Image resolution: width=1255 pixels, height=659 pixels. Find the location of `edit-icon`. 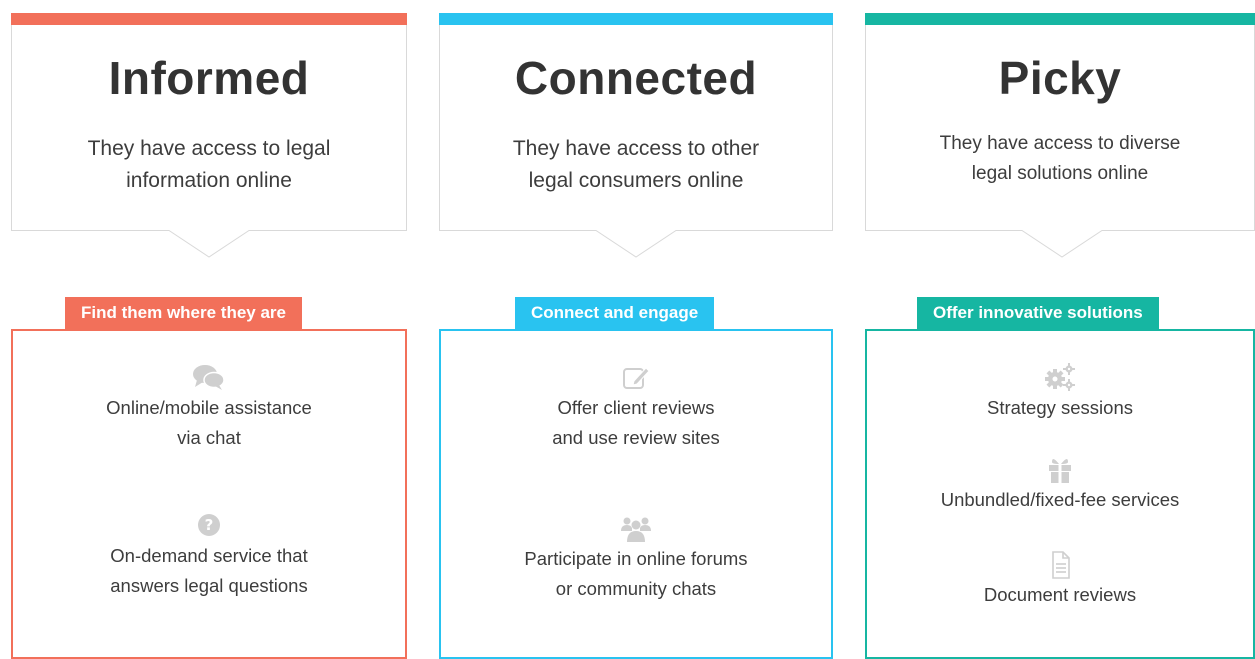

edit-icon is located at coordinates (636, 378).